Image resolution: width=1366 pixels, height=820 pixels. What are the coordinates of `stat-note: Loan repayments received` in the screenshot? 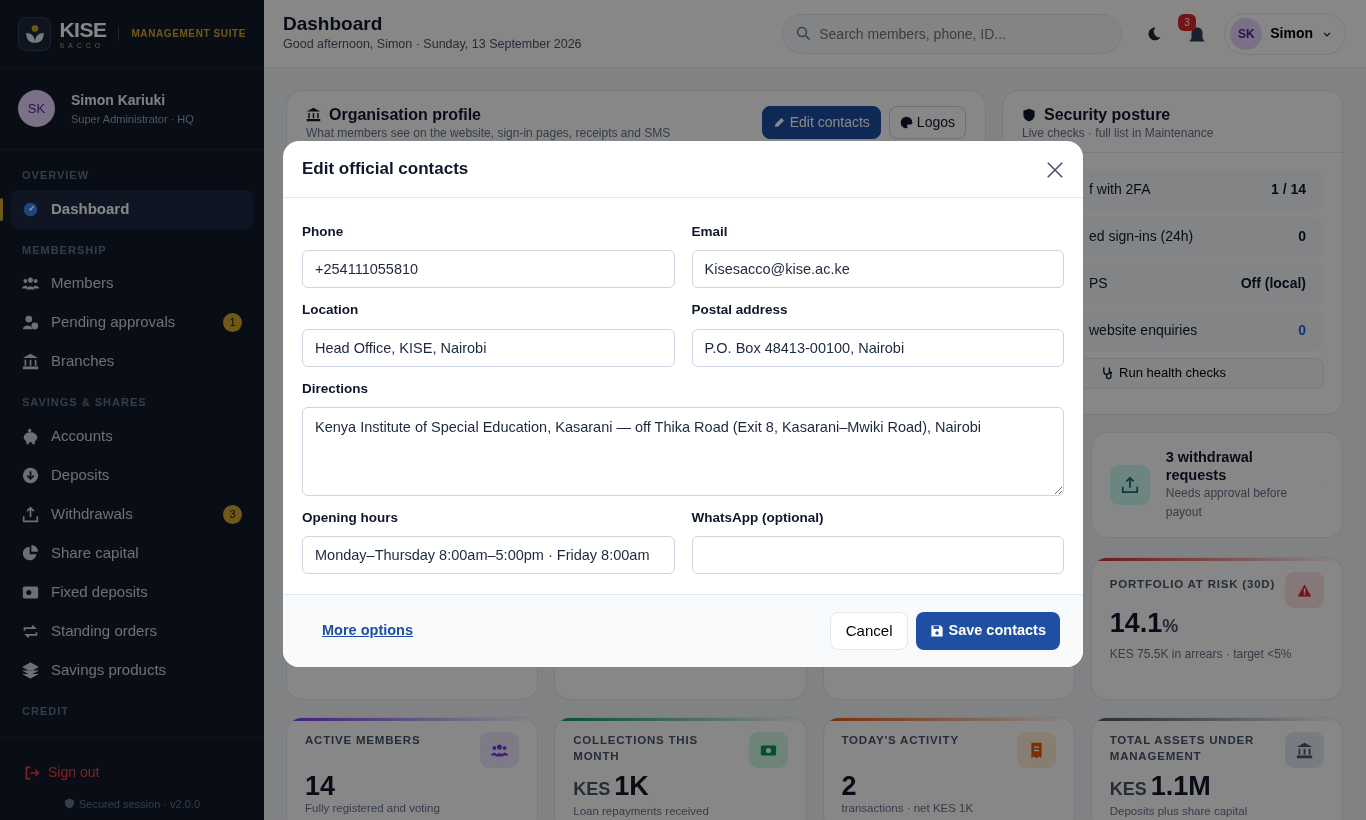 It's located at (641, 811).